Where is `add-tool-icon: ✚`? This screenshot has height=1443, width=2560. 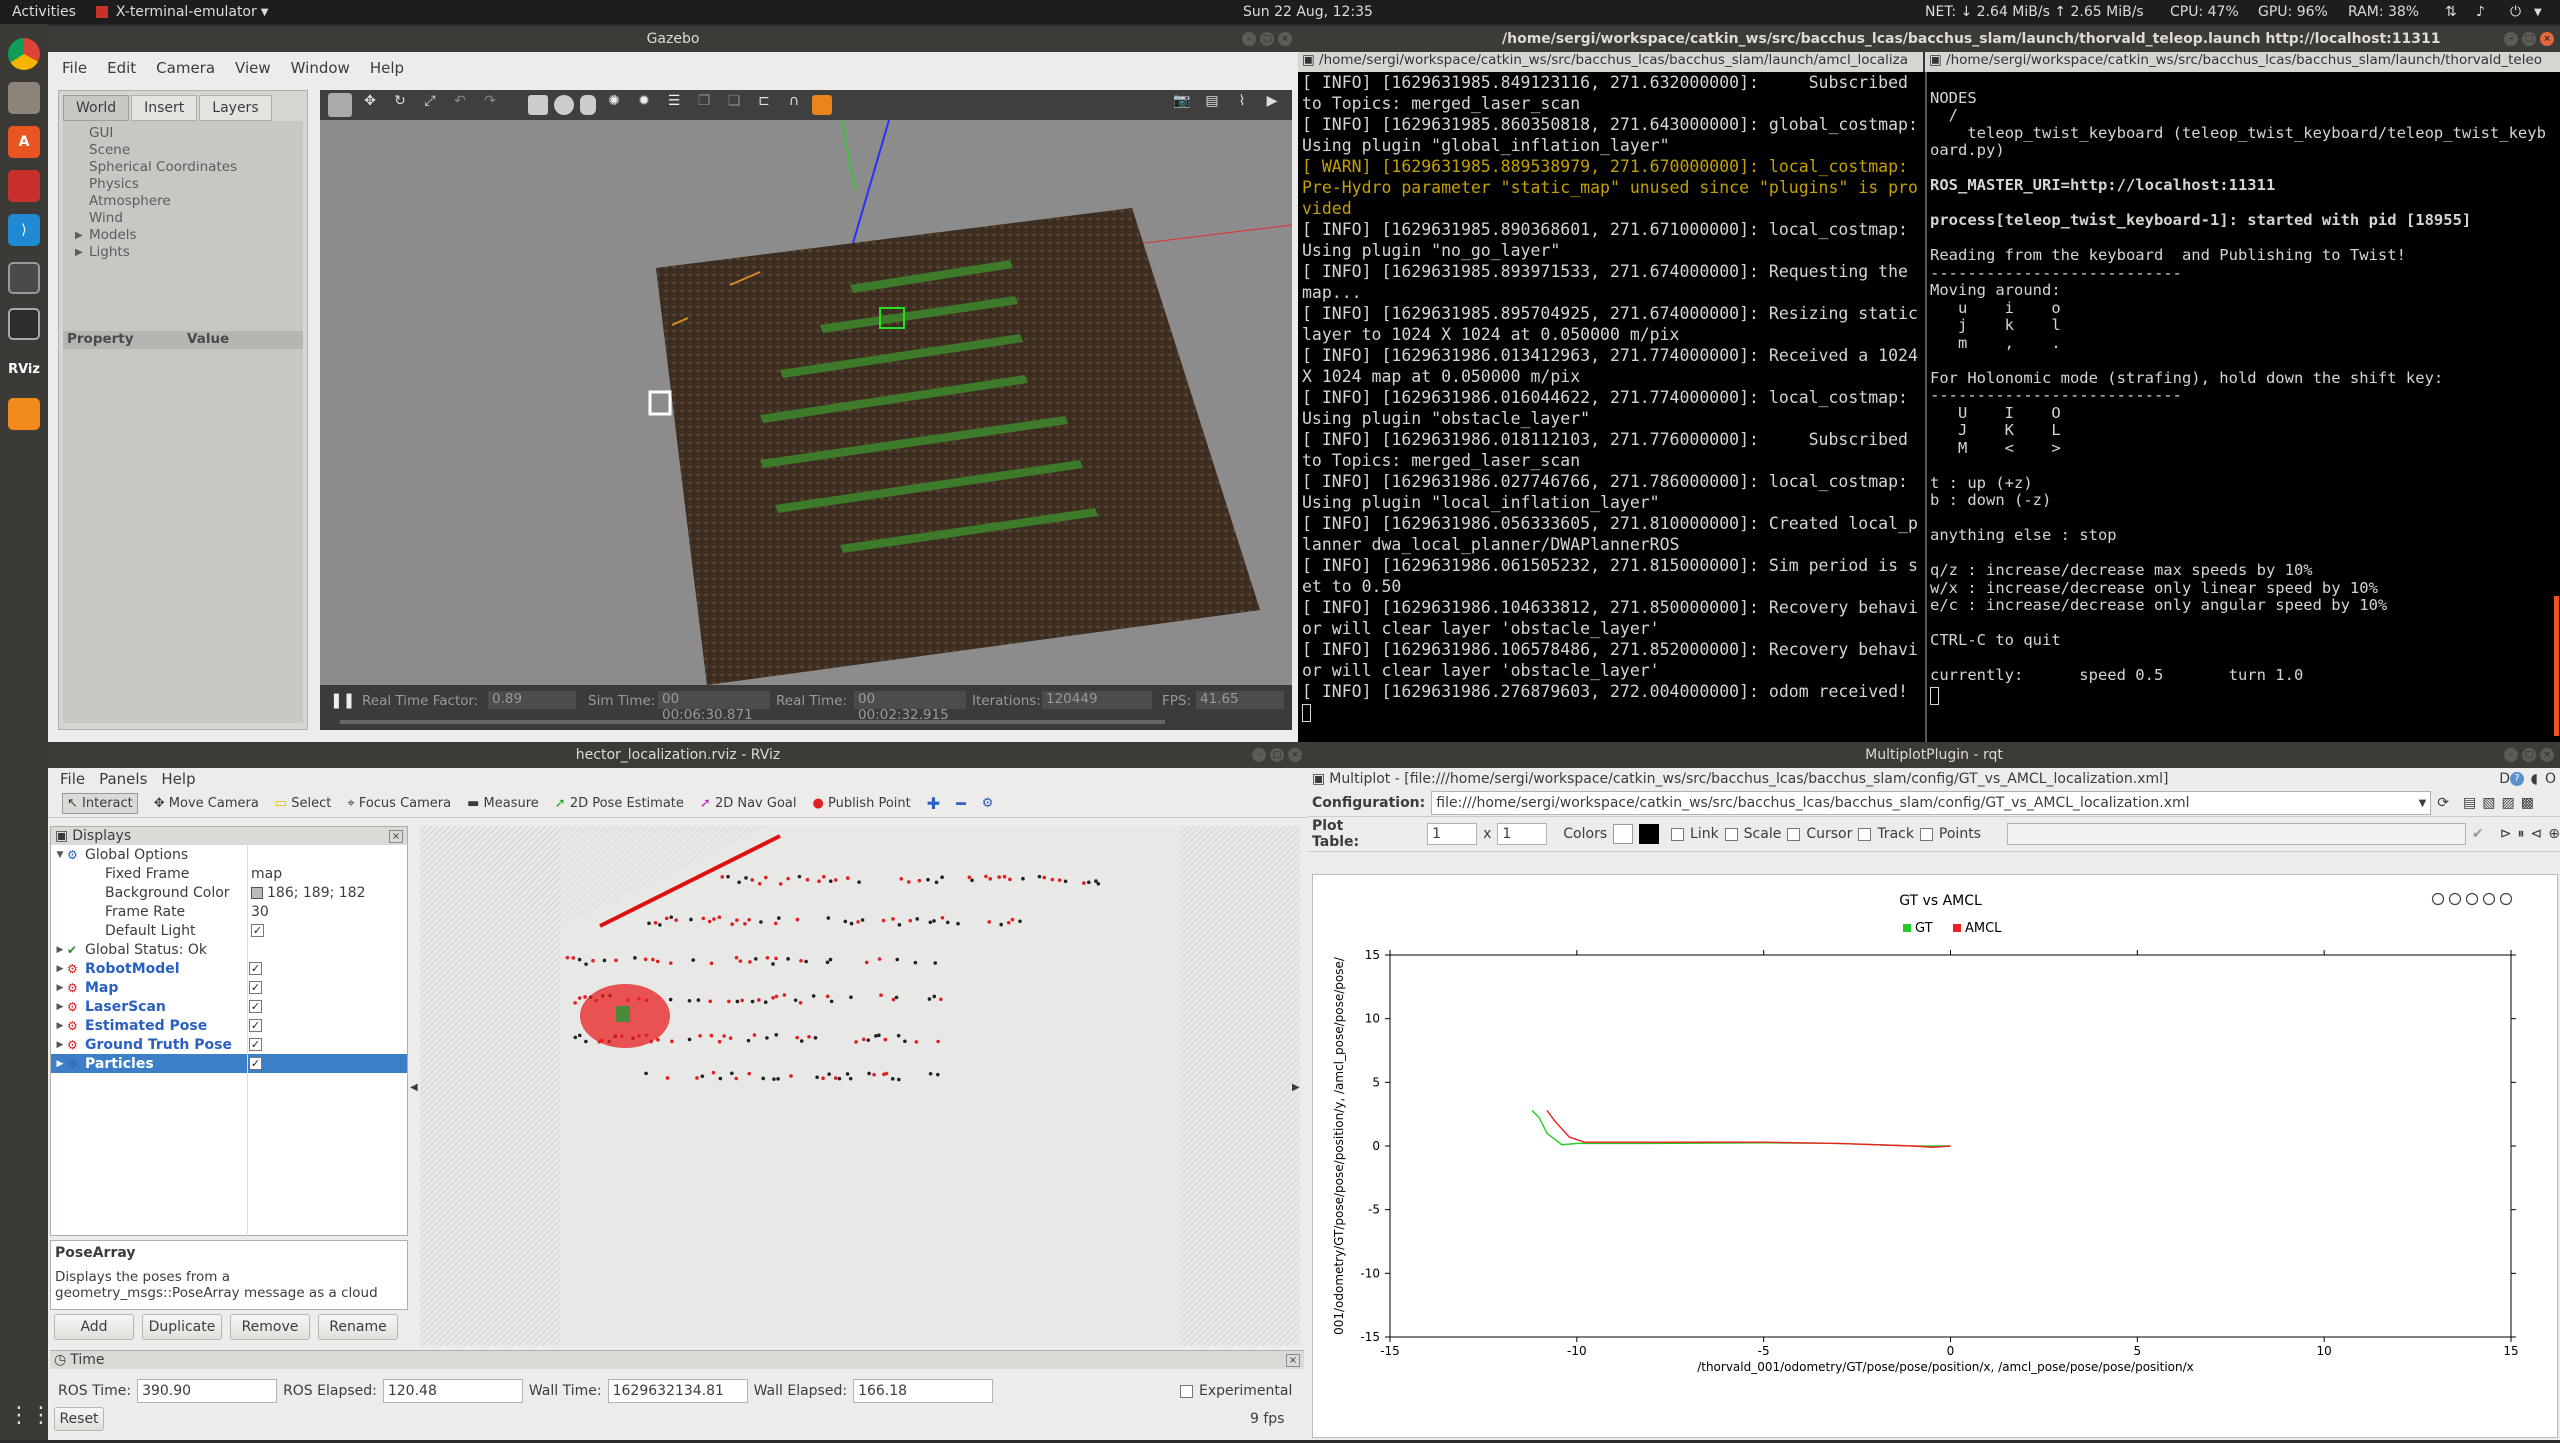 add-tool-icon: ✚ is located at coordinates (933, 803).